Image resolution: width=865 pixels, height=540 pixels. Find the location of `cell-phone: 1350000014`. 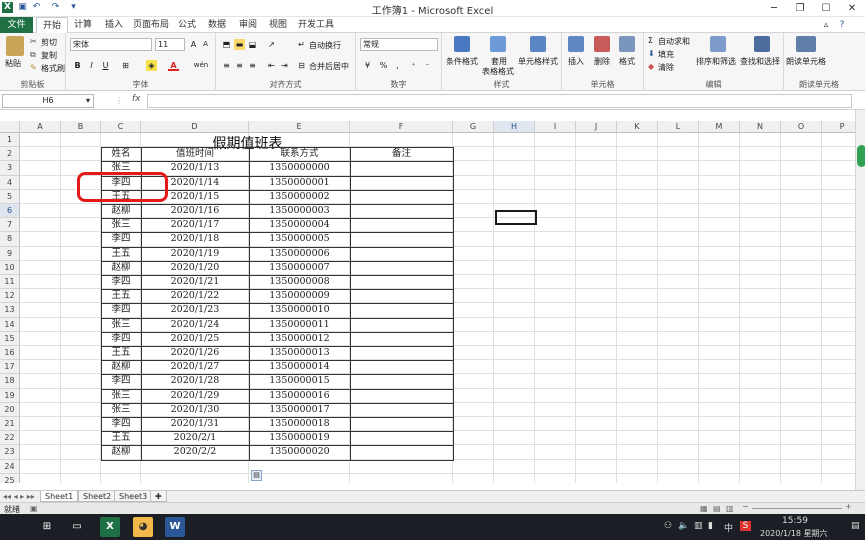

cell-phone: 1350000014 is located at coordinates (299, 367).